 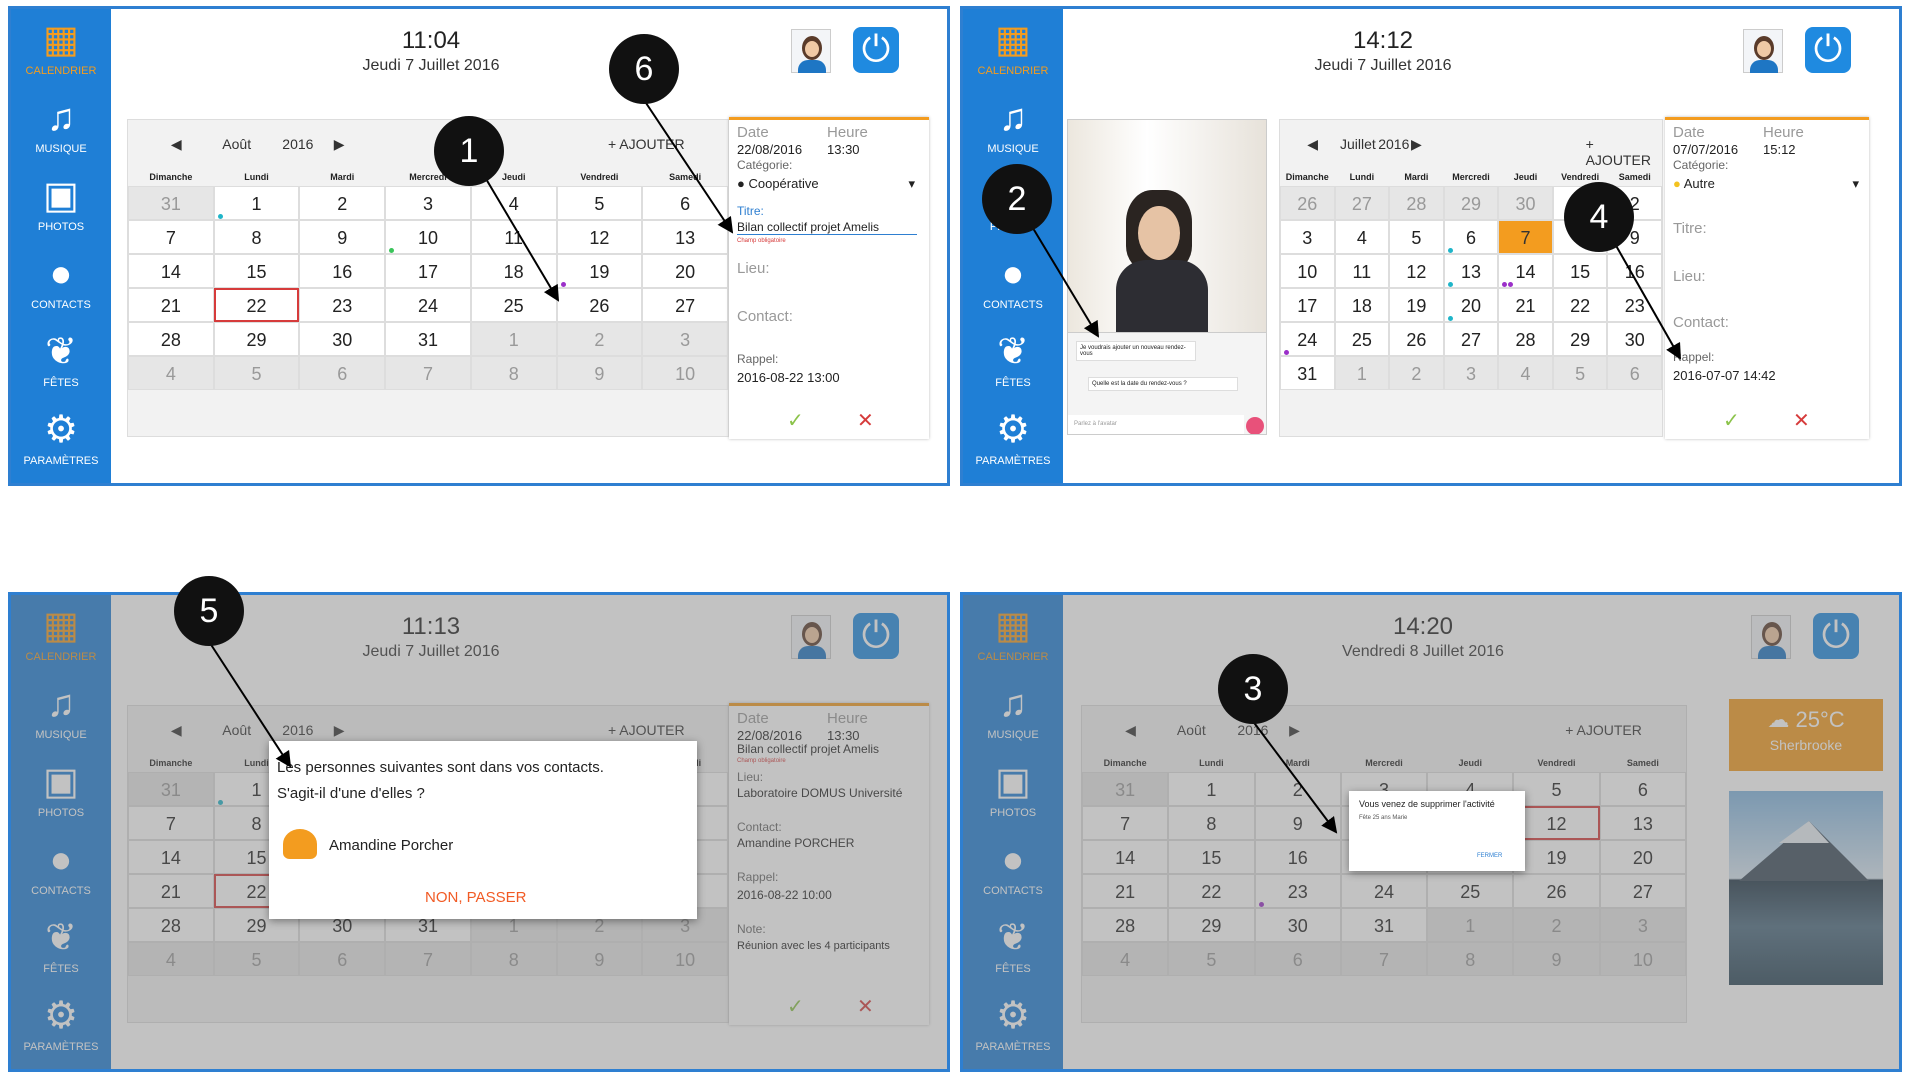 What do you see at coordinates (827, 227) in the screenshot?
I see `title-input: Bilan collectif projet Amelis` at bounding box center [827, 227].